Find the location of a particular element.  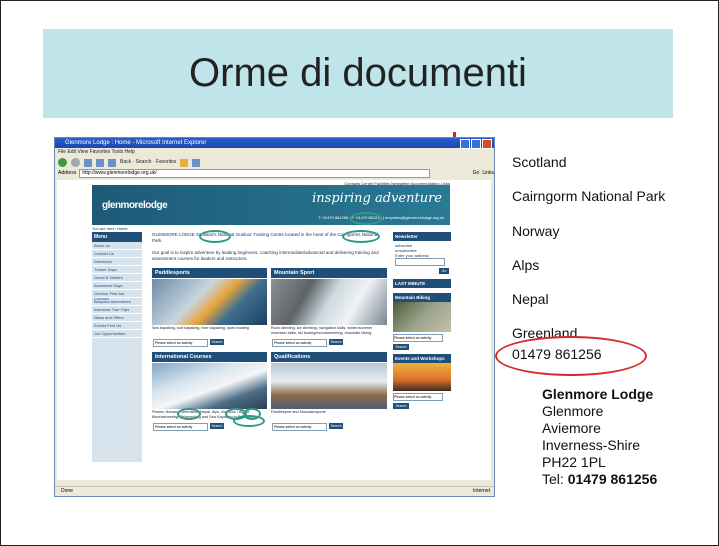

address-line: Glenmore is located at coordinates (573, 411).